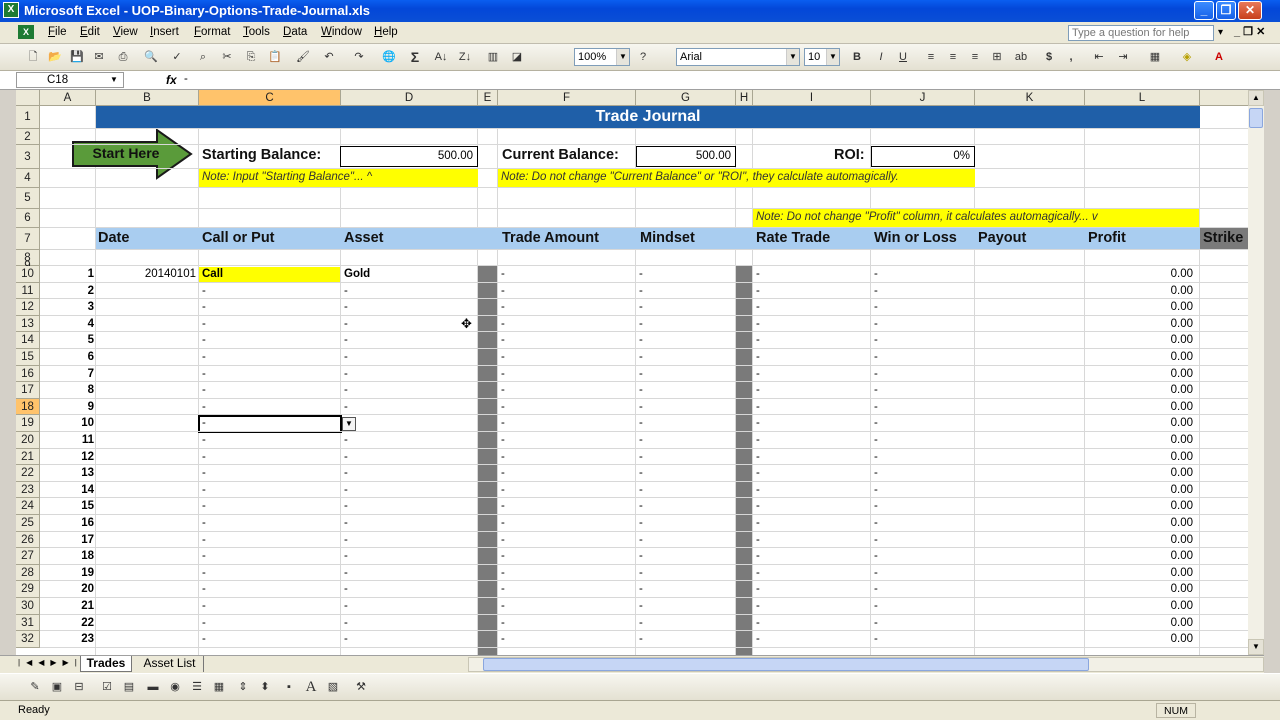  I want to click on row-header: 7, so click(28, 239).